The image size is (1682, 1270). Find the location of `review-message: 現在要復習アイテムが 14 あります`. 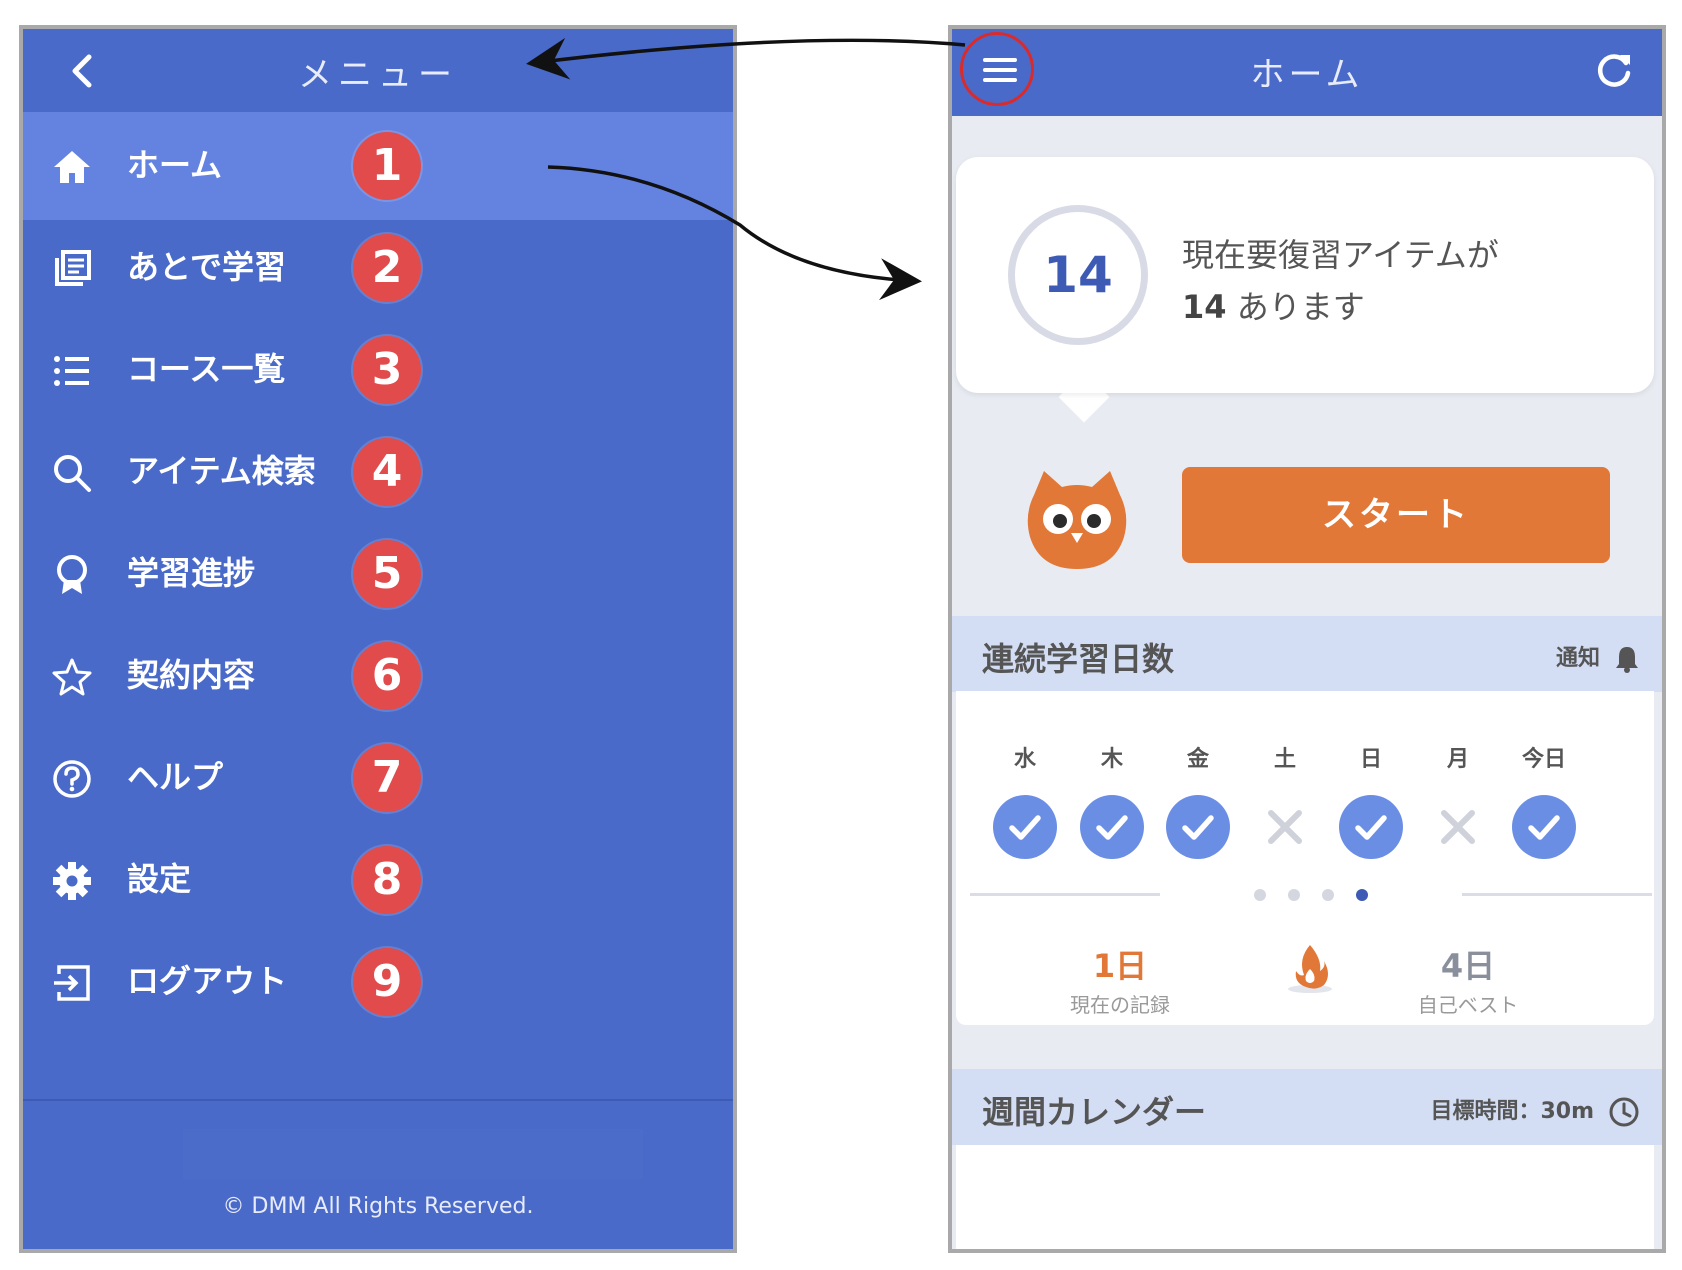

review-message: 現在要復習アイテムが 14 あります is located at coordinates (1340, 281).